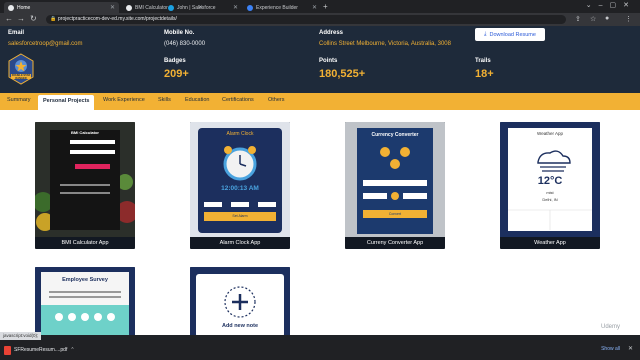 Image resolution: width=640 pixels, height=360 pixels. I want to click on tab-title: Experience Builder, so click(277, 7).